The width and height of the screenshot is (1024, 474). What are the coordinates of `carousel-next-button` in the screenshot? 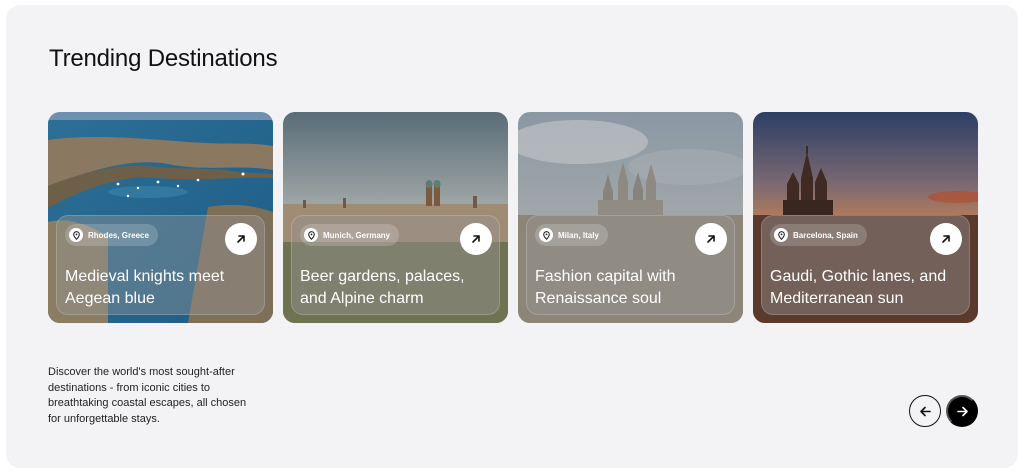 It's located at (962, 411).